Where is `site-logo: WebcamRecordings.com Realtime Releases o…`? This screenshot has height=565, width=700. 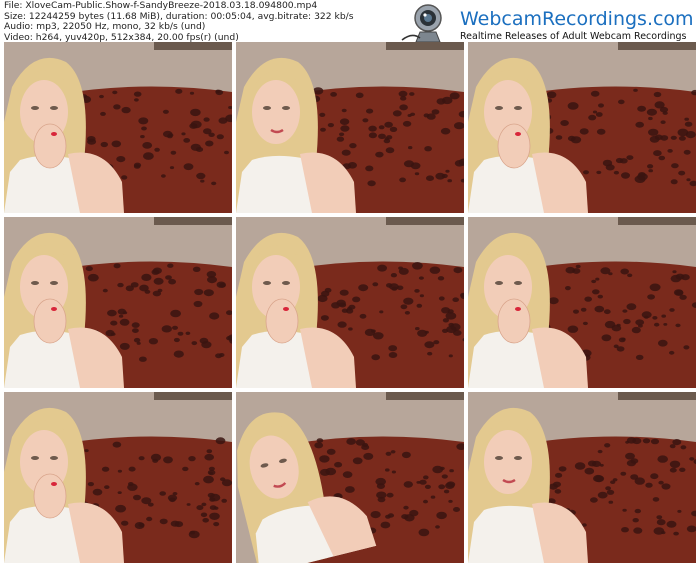 site-logo: WebcamRecordings.com Realtime Releases o… is located at coordinates (548, 23).